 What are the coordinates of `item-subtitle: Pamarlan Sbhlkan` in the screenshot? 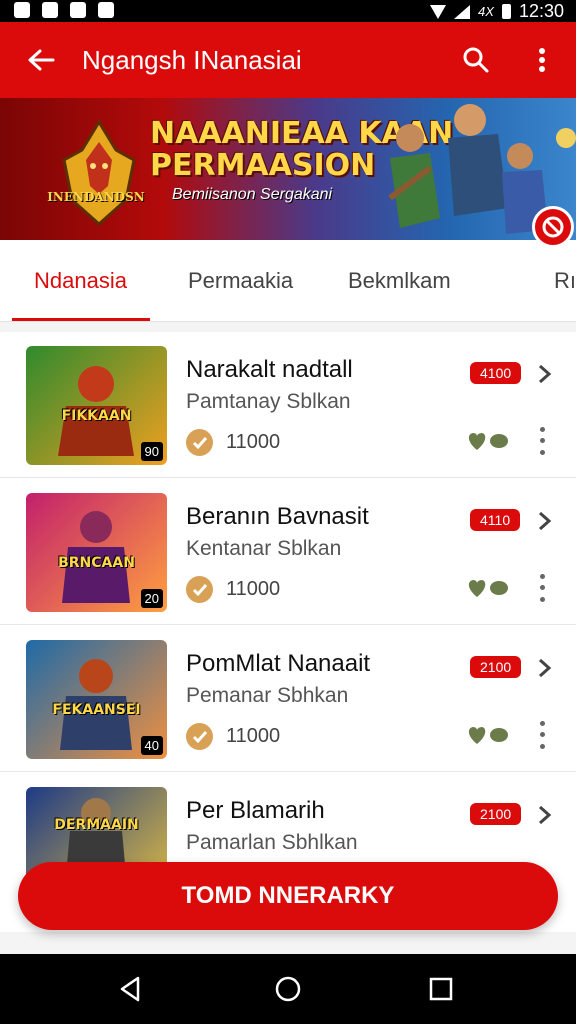 It's located at (272, 842).